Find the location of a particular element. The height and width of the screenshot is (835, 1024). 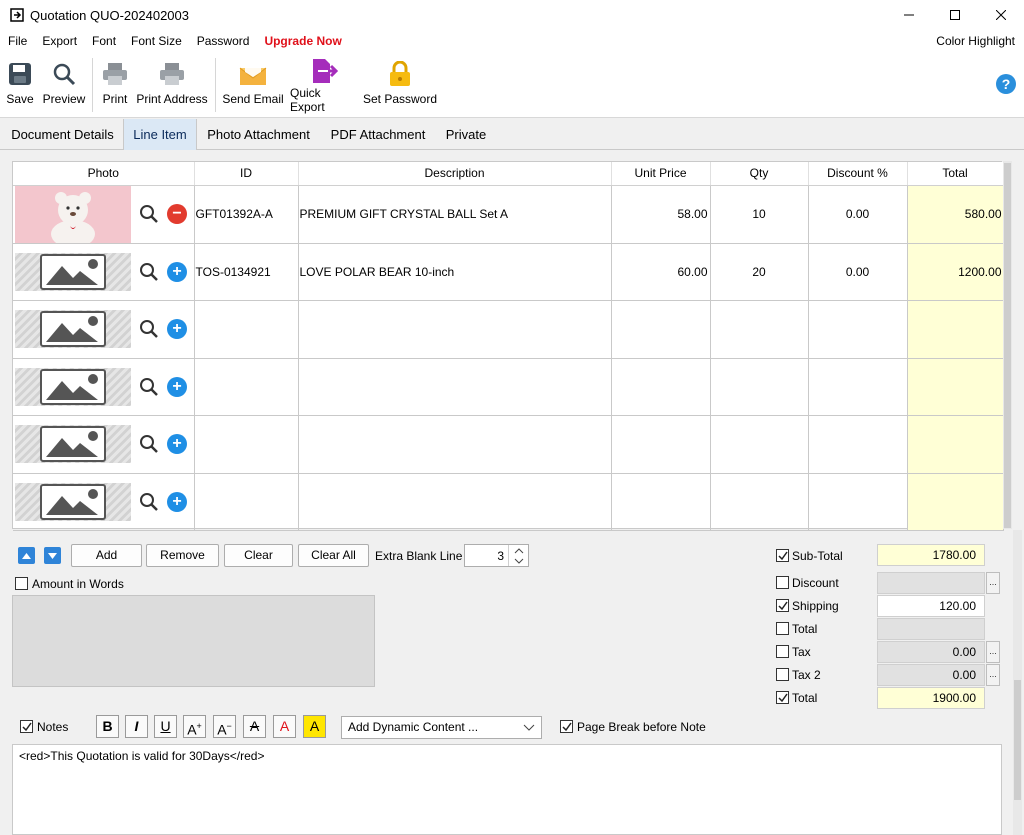

underline-button: U is located at coordinates (165, 726).